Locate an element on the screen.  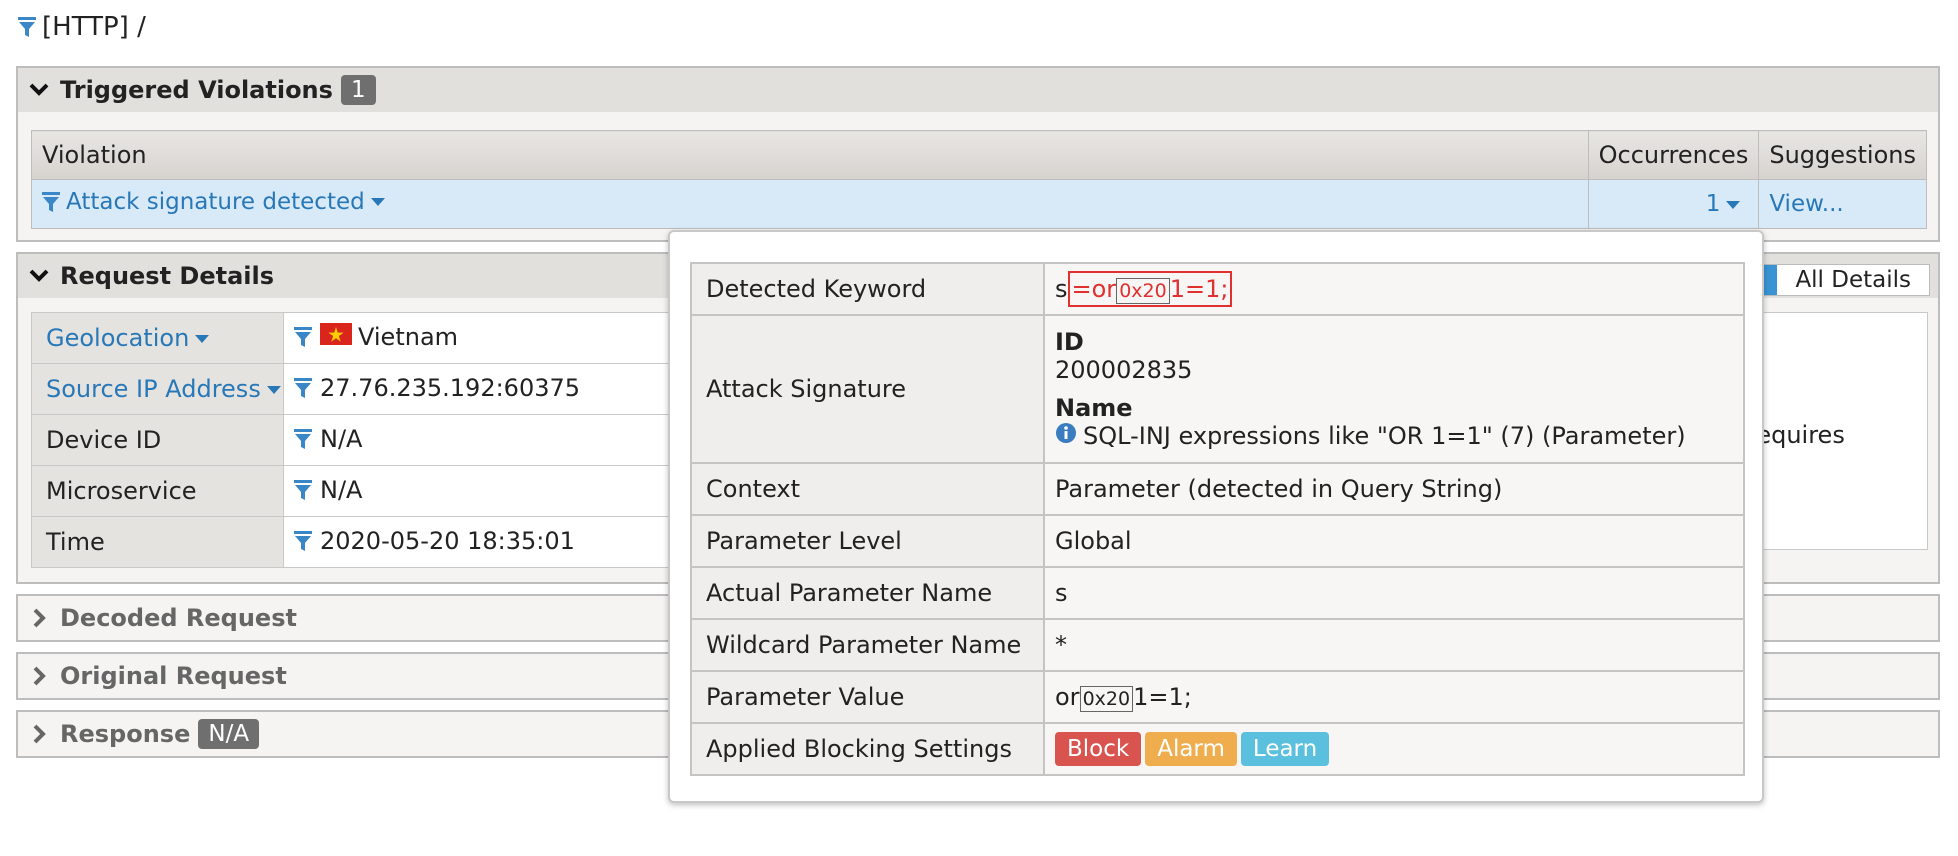
block-badge: Block is located at coordinates (1098, 749).